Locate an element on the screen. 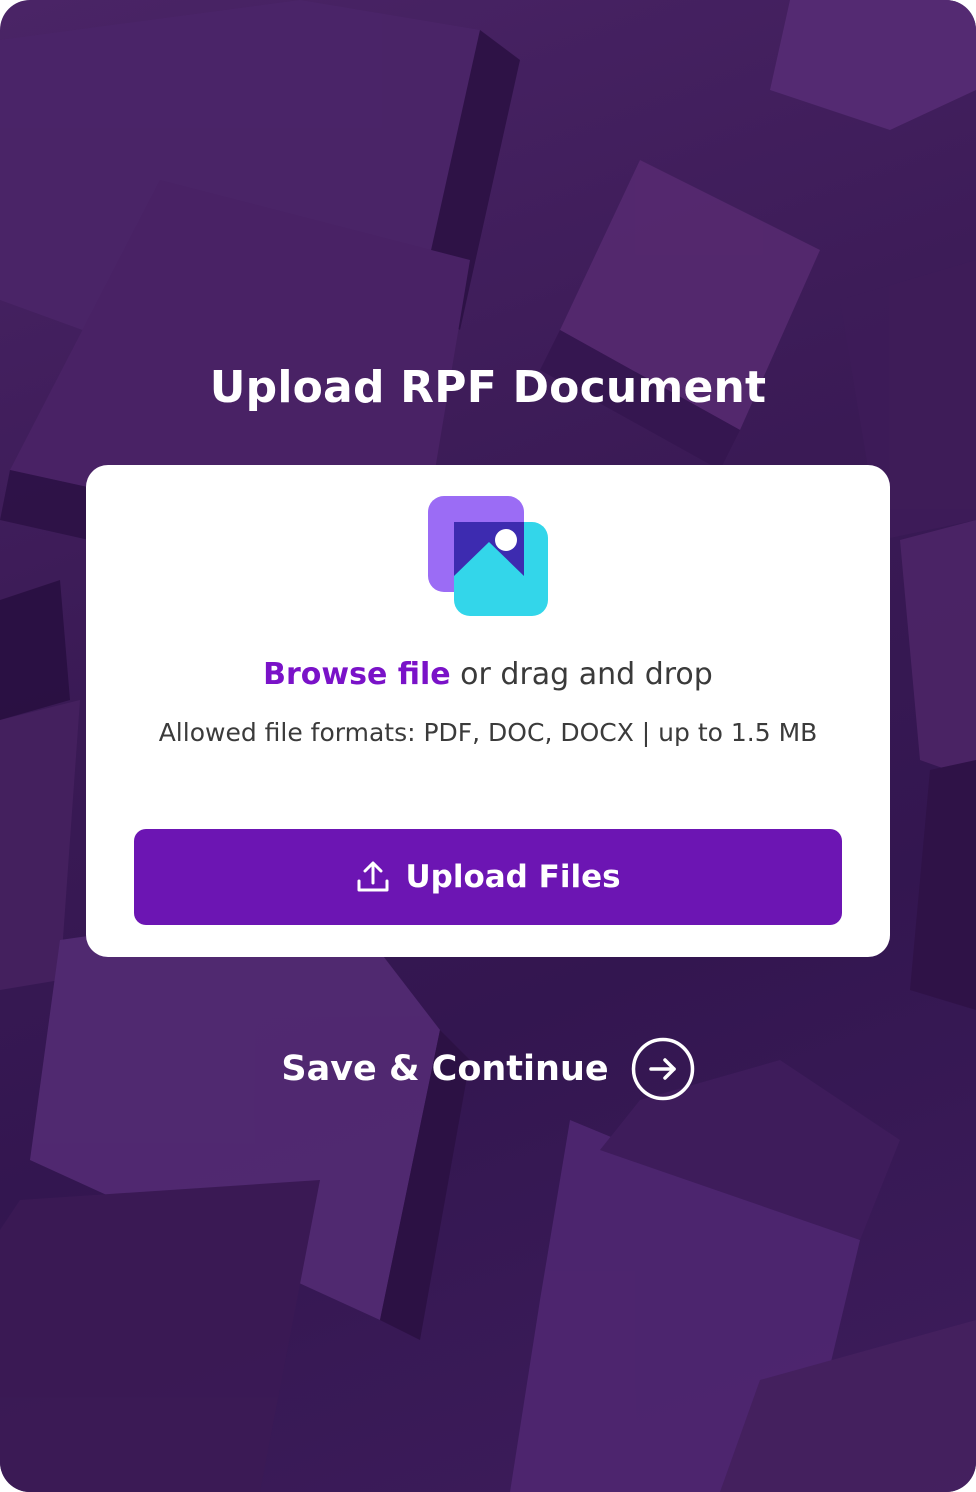 This screenshot has height=1492, width=976. page-title: Upload RPF Document is located at coordinates (488, 387).